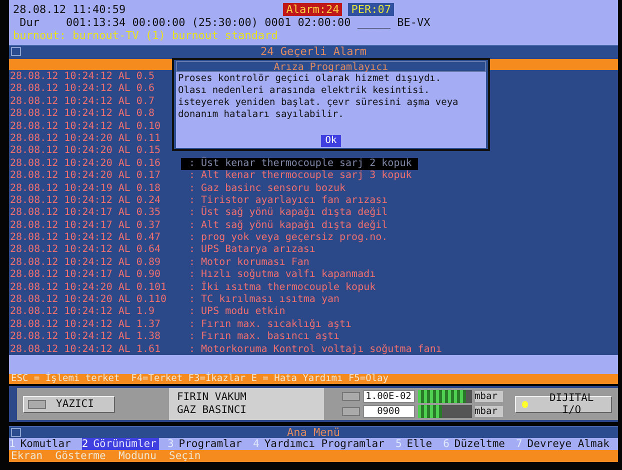  Describe the element at coordinates (264, 337) in the screenshot. I see `alarm-message: : Fırın max. basıncı aştı` at that location.